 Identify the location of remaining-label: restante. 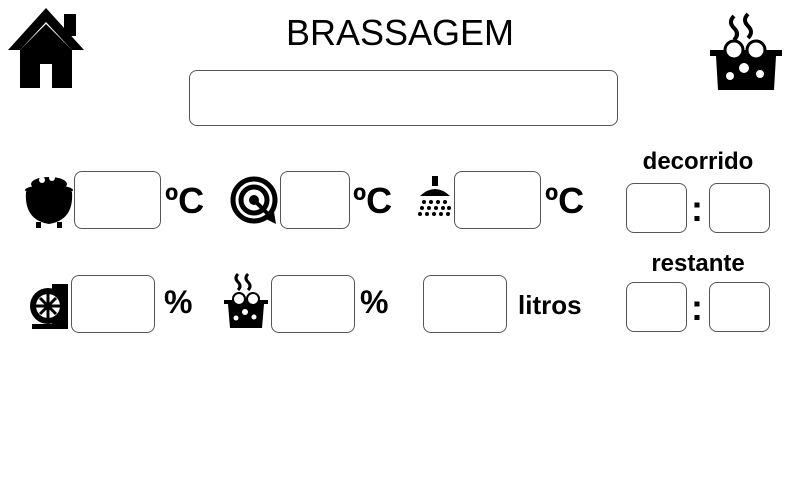
(698, 263).